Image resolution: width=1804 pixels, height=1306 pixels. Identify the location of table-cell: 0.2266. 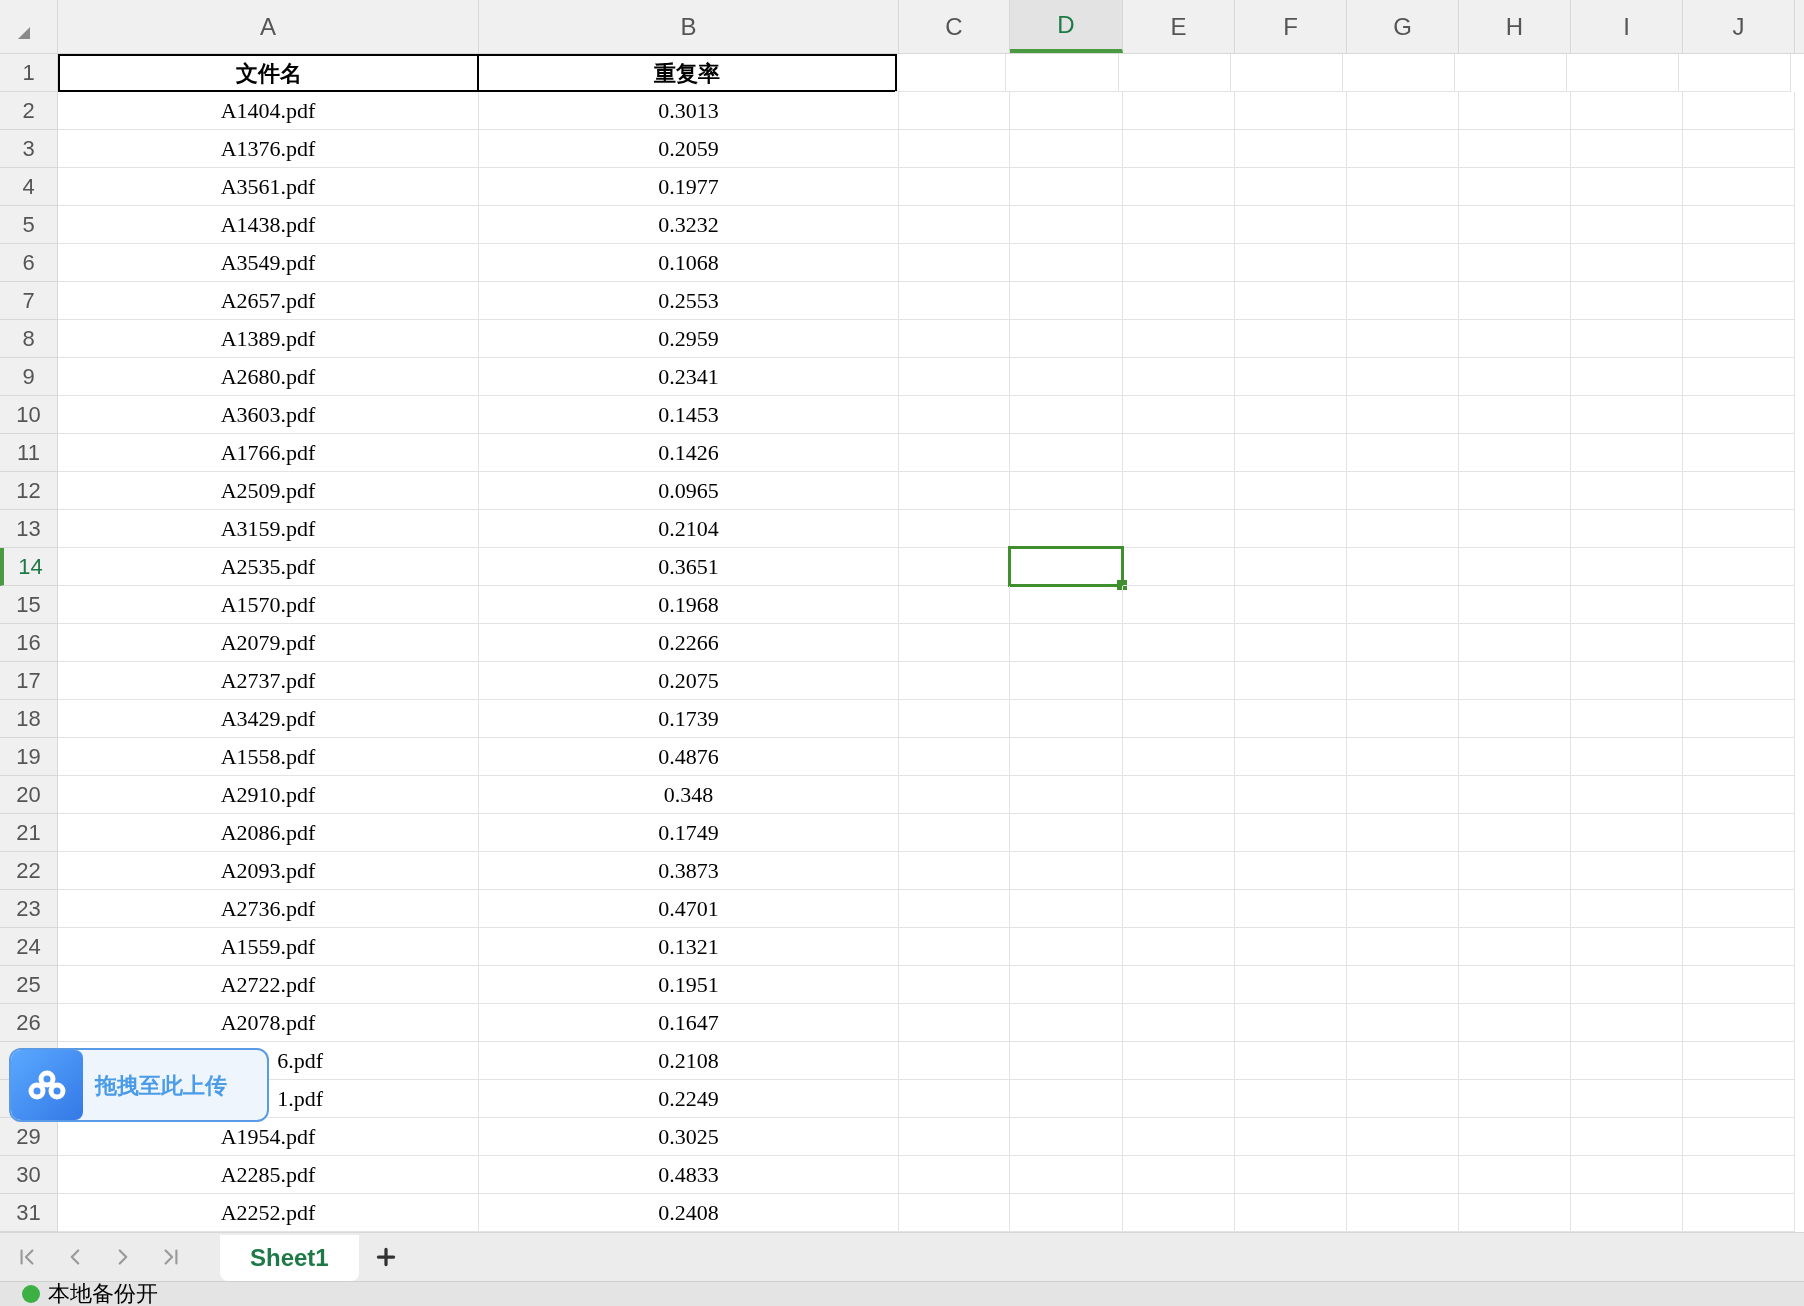
(689, 643).